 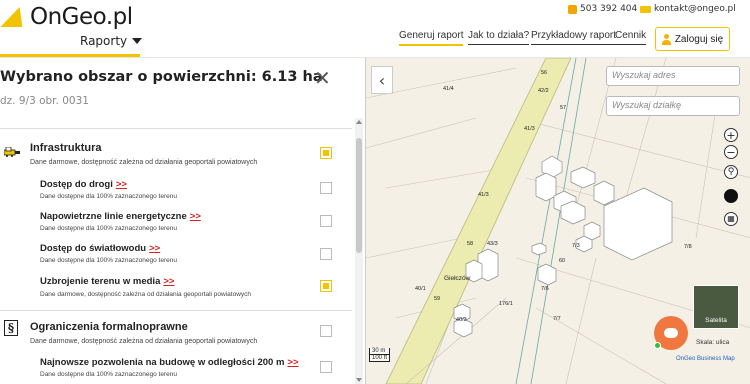 I want to click on item-power-lines: Napowietrzne linie energetyczne >>, so click(x=120, y=216).